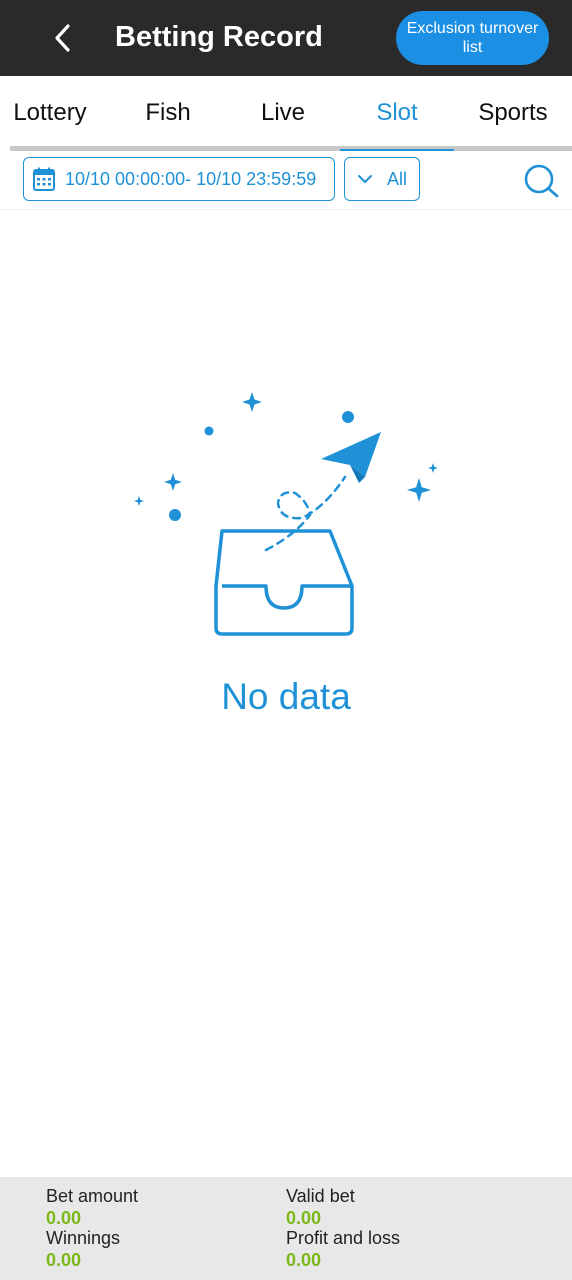 This screenshot has width=572, height=1280. Describe the element at coordinates (219, 37) in the screenshot. I see `page-title: Betting Record` at that location.